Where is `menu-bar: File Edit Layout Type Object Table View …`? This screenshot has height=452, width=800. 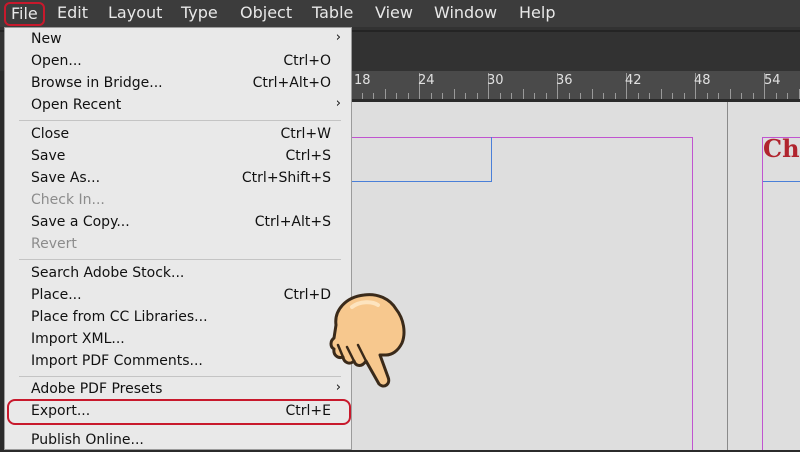 menu-bar: File Edit Layout Type Object Table View … is located at coordinates (400, 13).